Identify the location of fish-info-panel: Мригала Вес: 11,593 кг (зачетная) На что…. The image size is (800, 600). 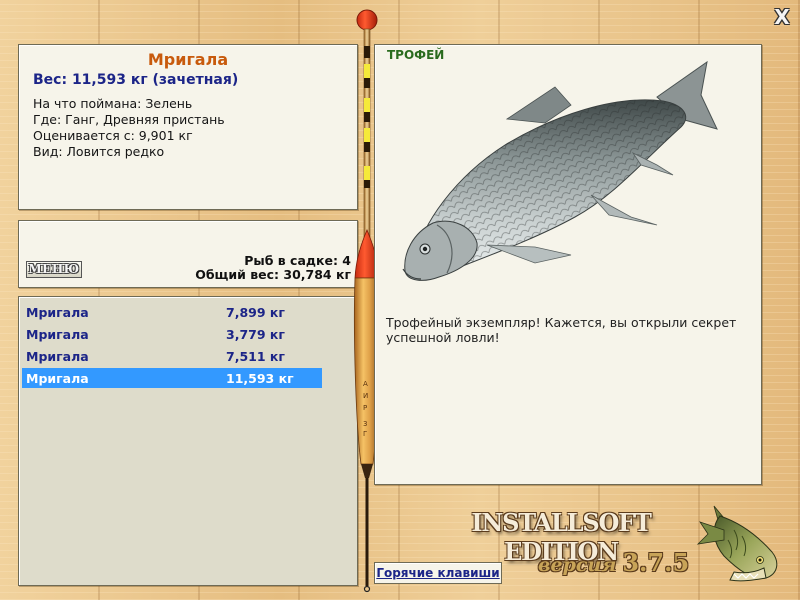
(188, 127).